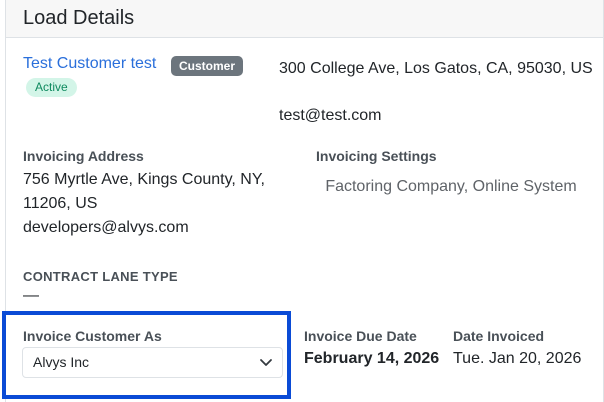 This screenshot has height=402, width=604. What do you see at coordinates (83, 156) in the screenshot?
I see `invoicing-address-label: Invoicing Address` at bounding box center [83, 156].